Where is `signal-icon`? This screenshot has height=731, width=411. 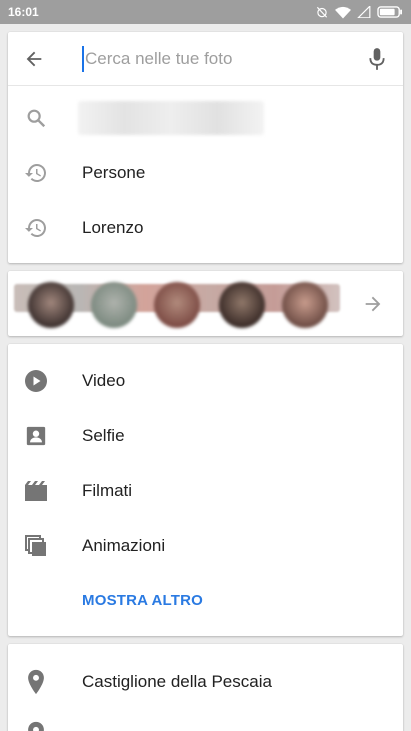
signal-icon is located at coordinates (364, 12).